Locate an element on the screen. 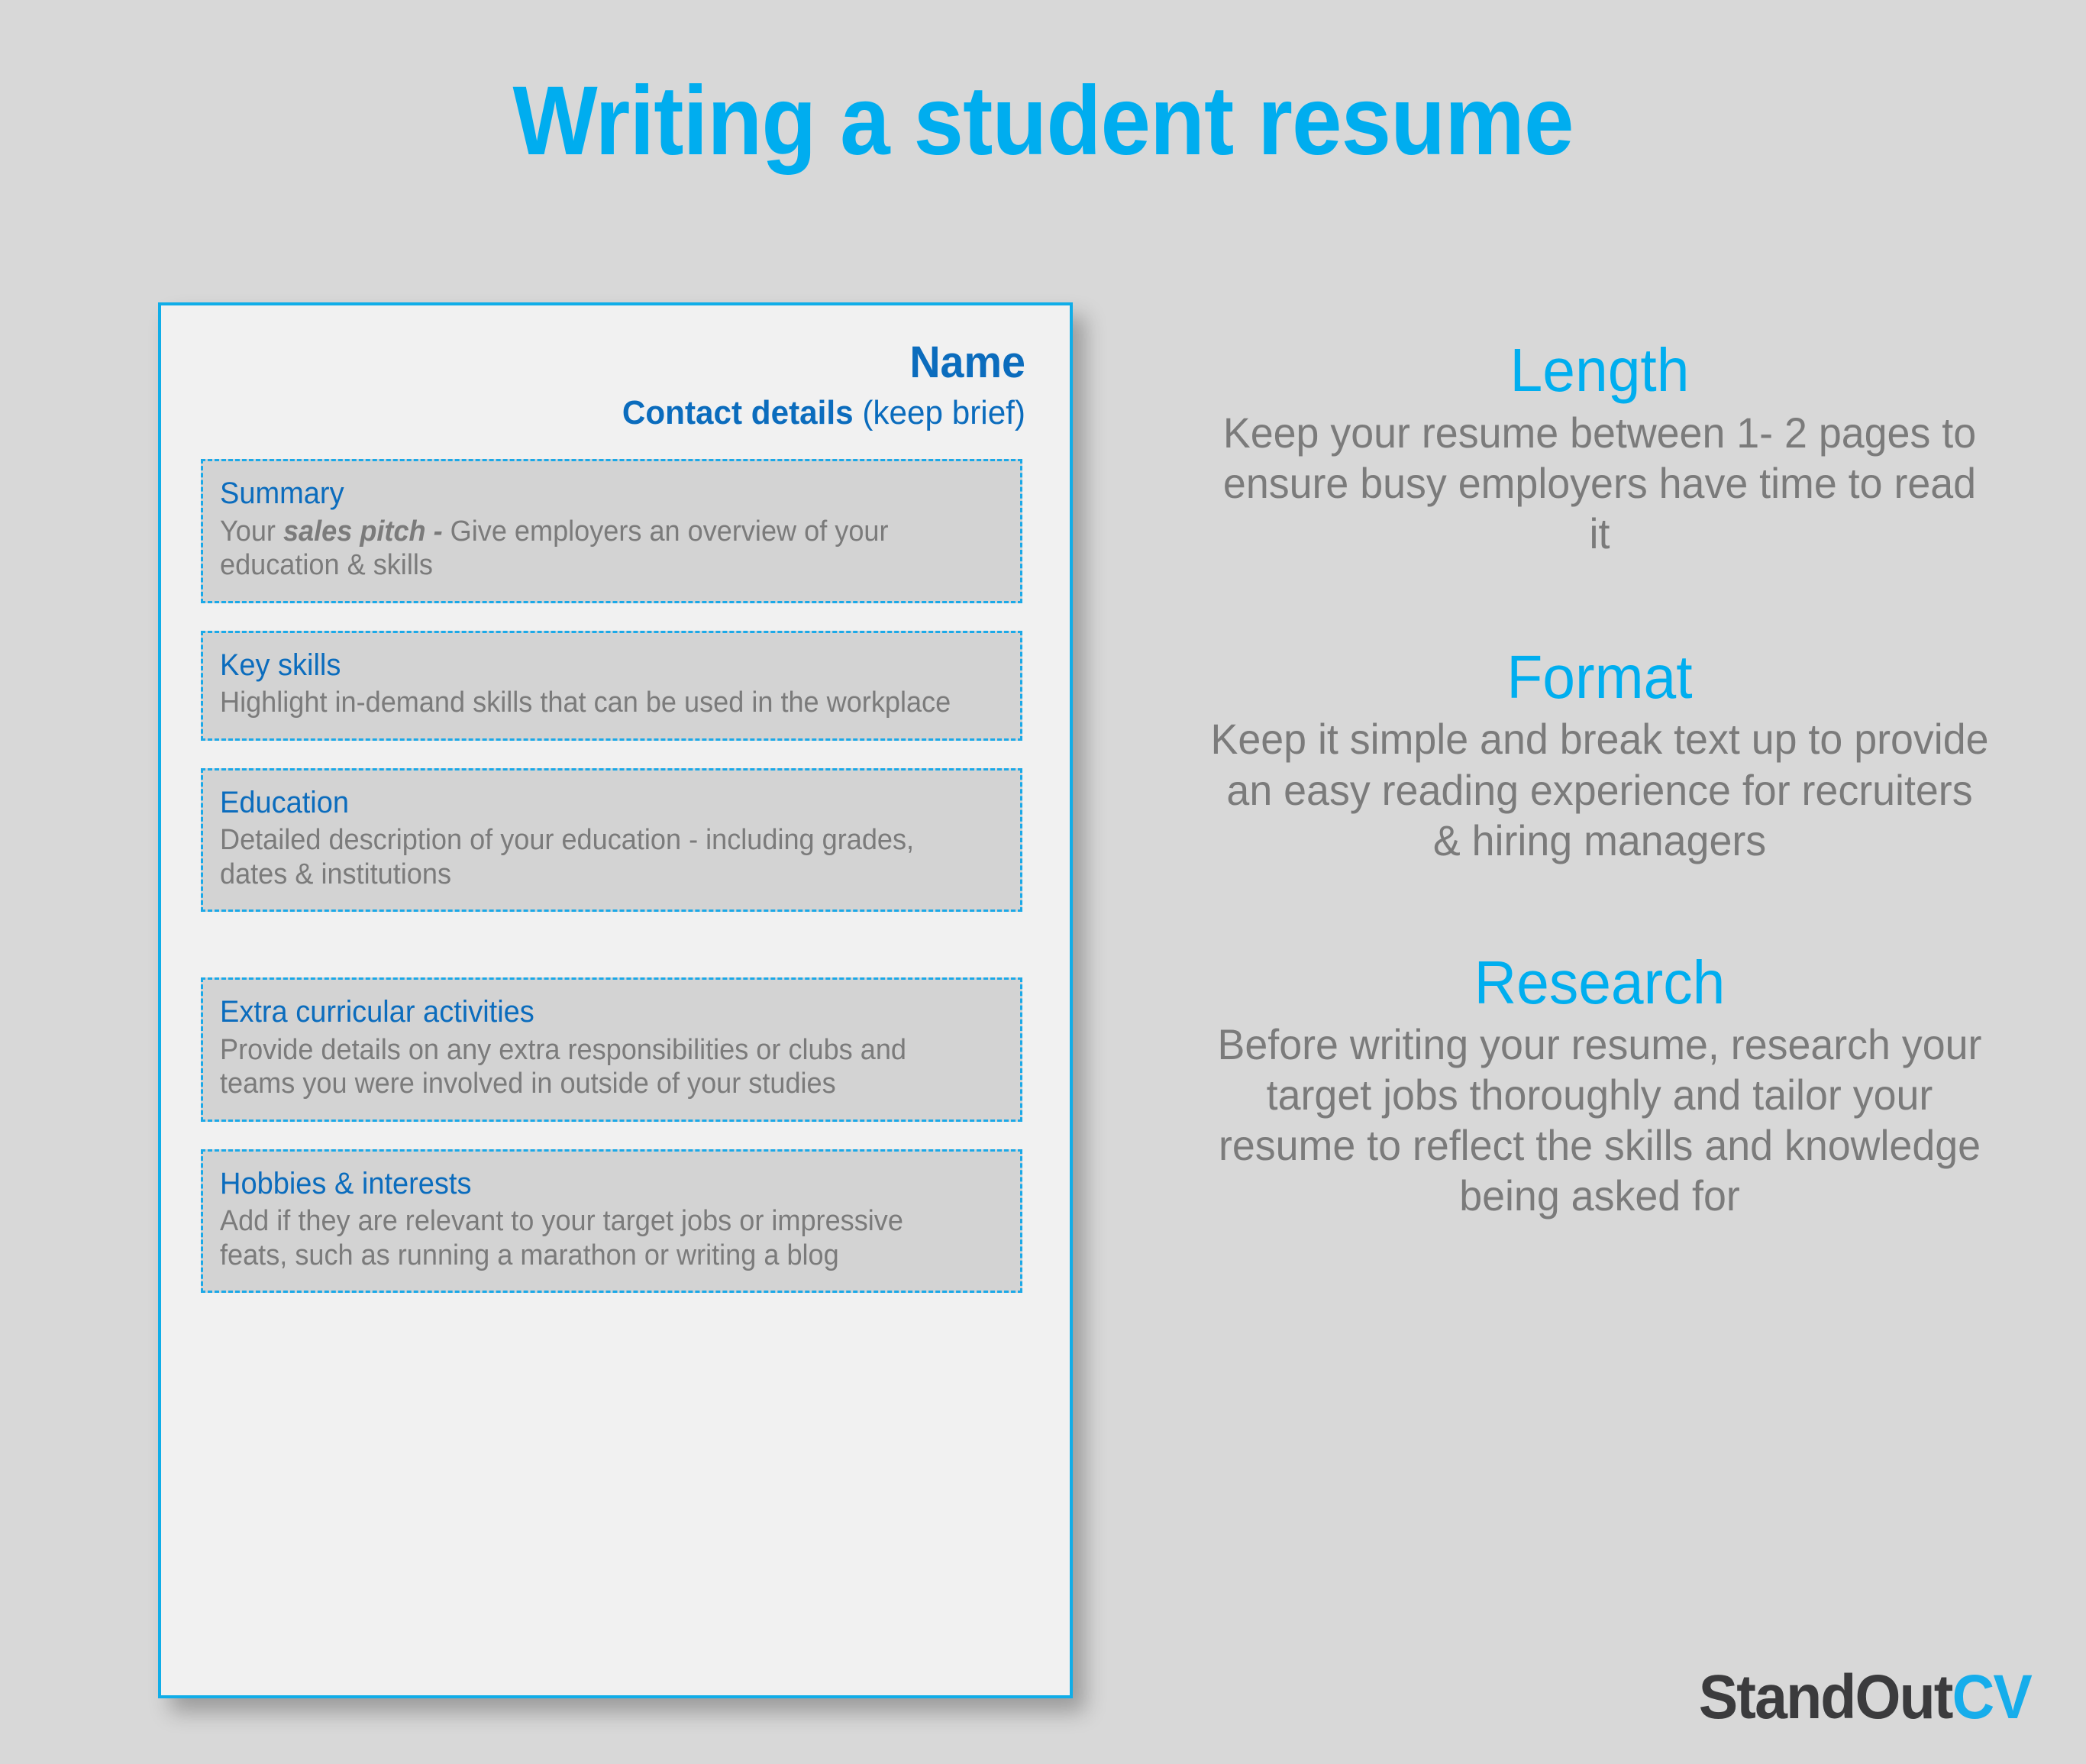 The width and height of the screenshot is (2086, 1764). logo-text-cv: CV is located at coordinates (1992, 1697).